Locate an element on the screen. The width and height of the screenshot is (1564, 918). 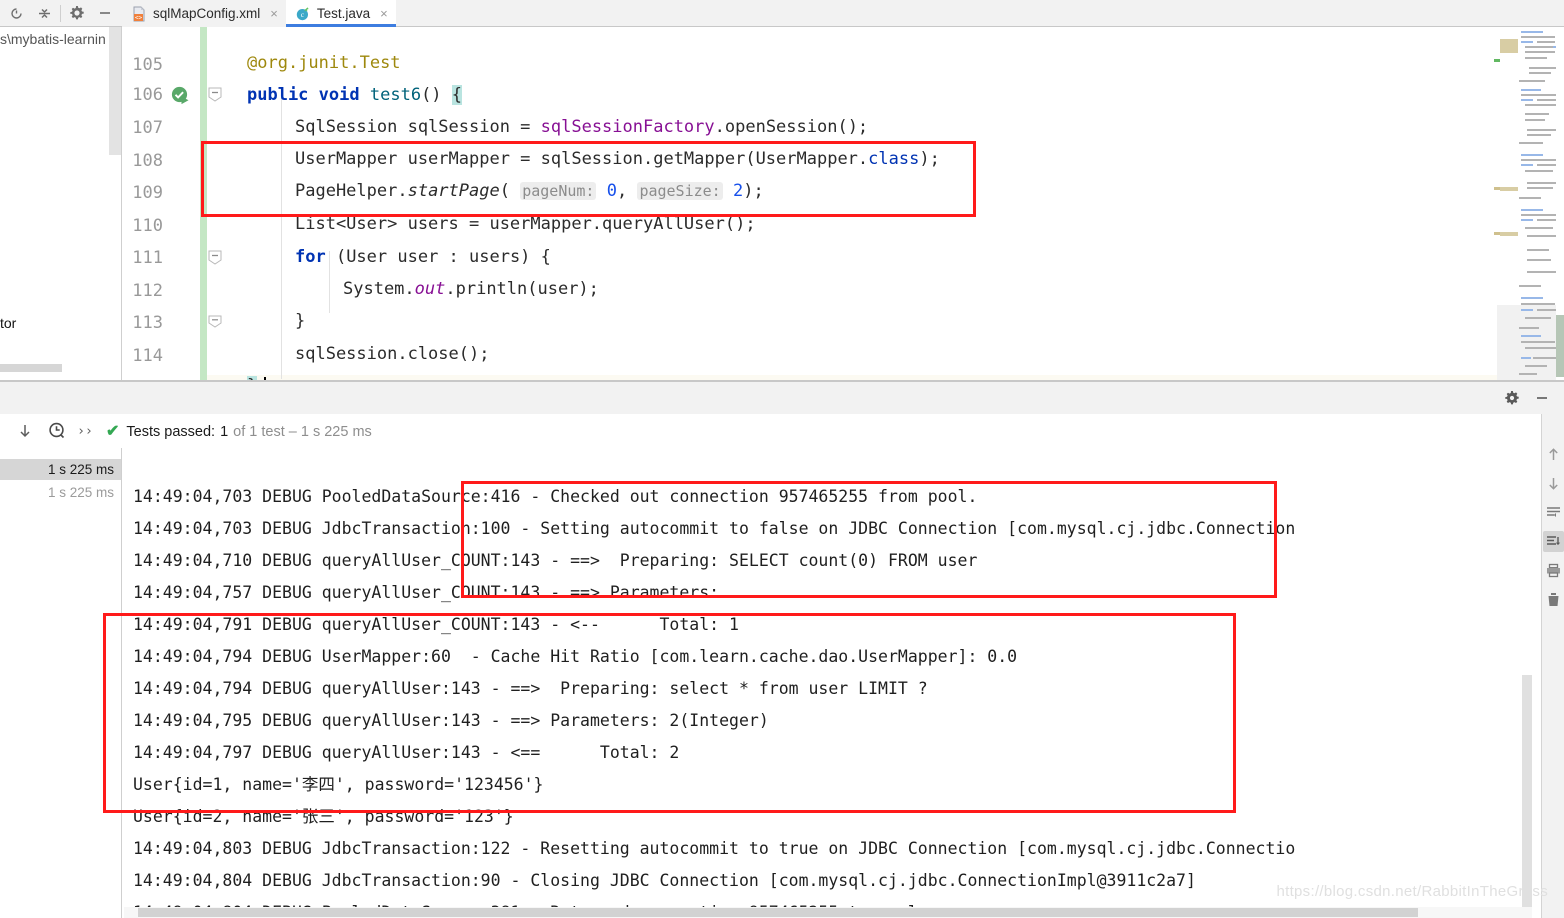
tab-sqlmapconfig-xml: <> sqlMapConfig.xml × is located at coordinates (204, 13).